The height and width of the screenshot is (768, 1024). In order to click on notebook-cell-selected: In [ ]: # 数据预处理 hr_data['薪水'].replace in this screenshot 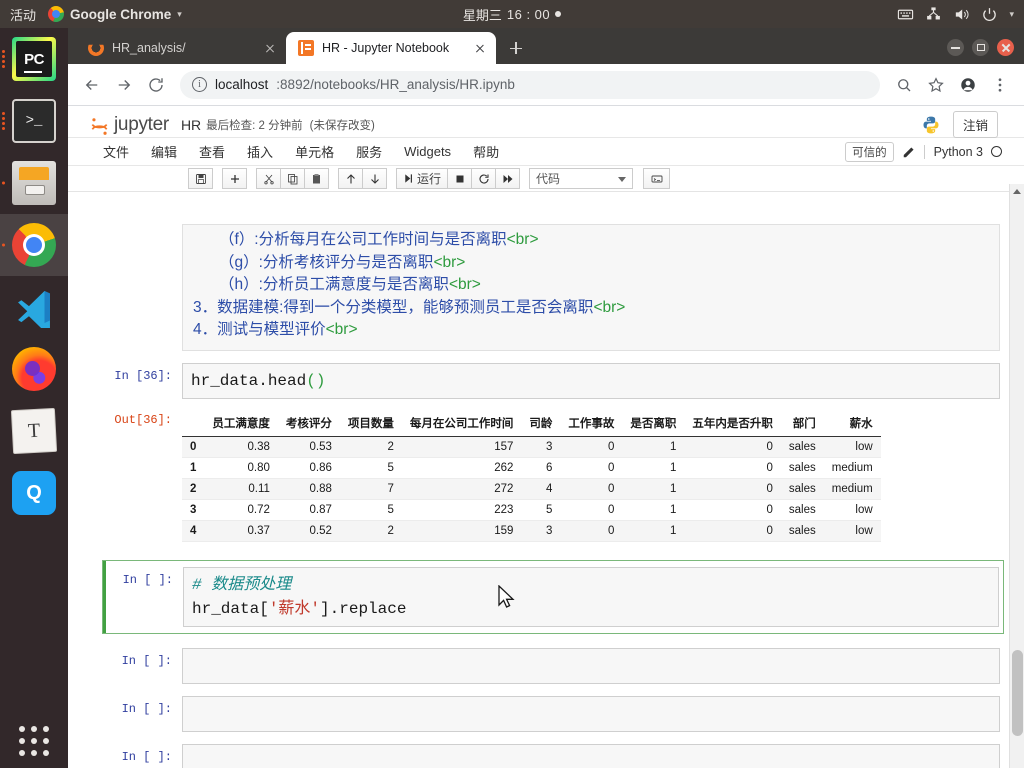, I will do `click(553, 596)`.